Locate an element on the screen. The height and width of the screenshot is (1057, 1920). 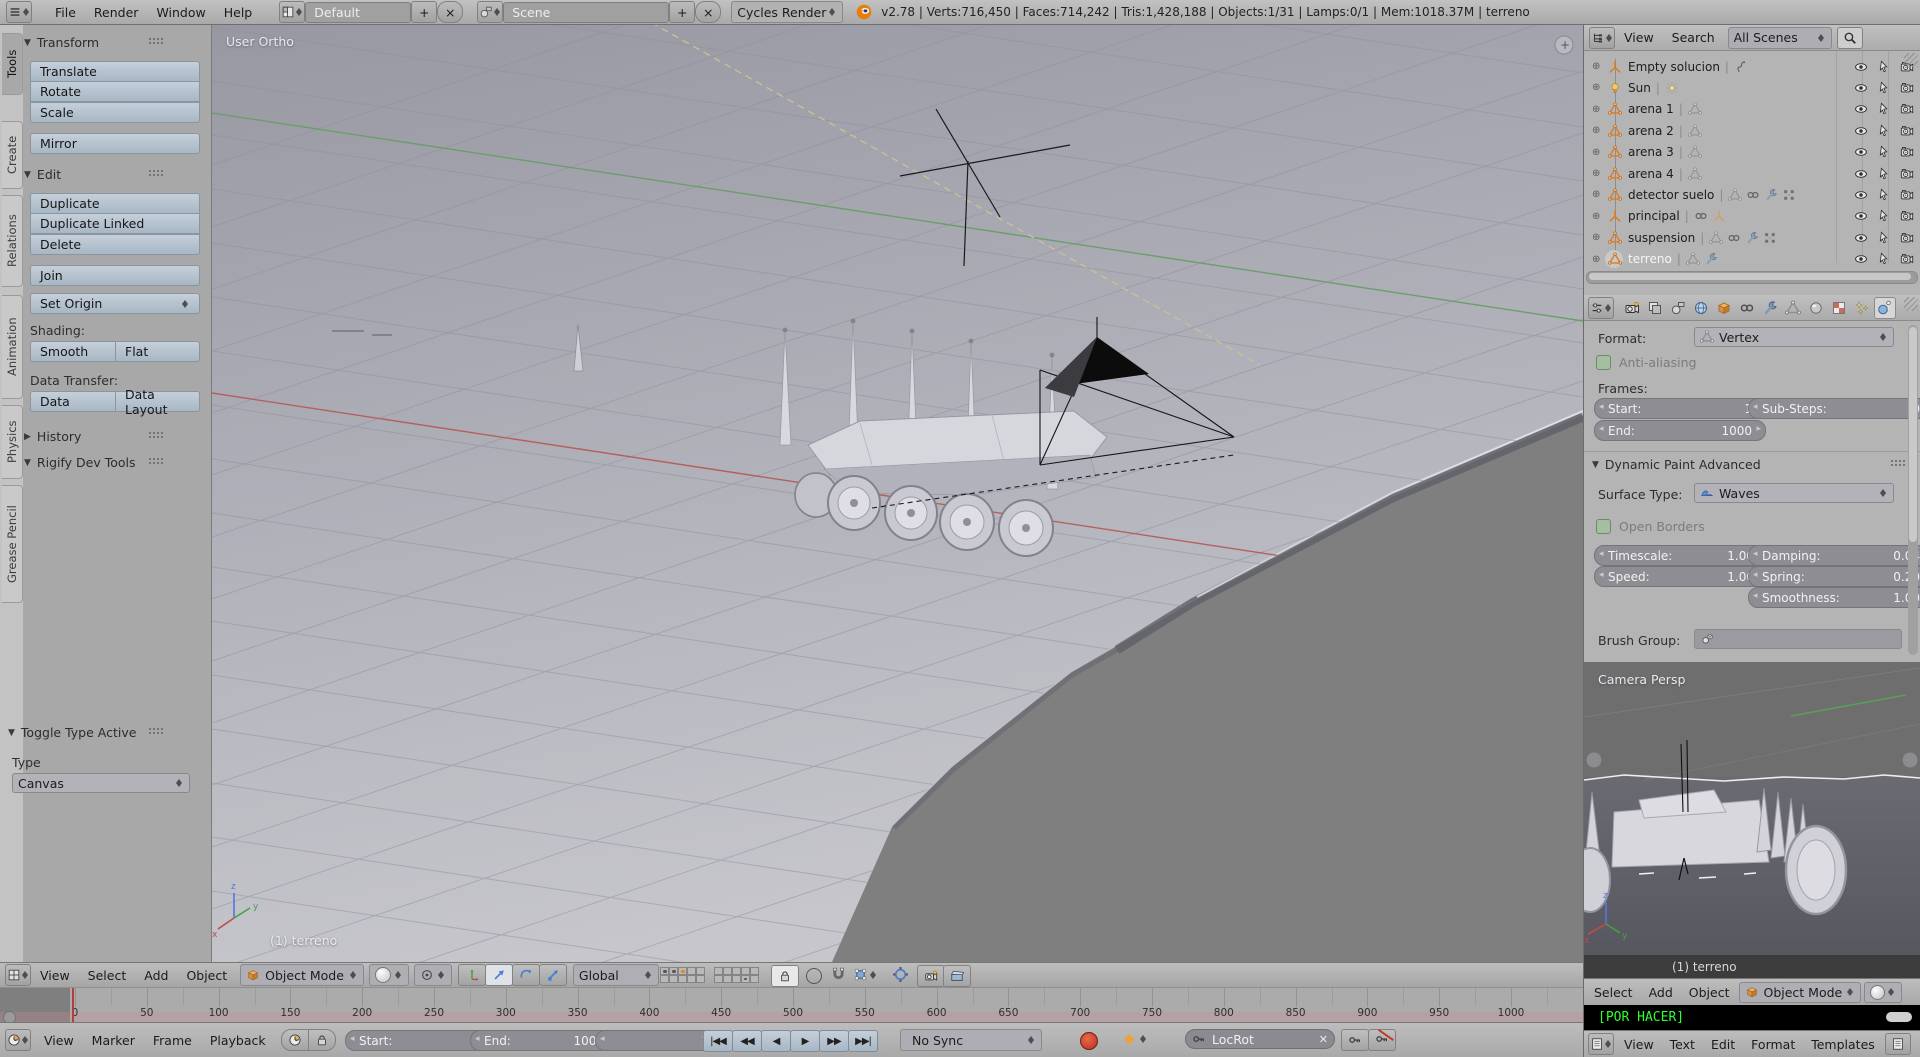
tool-shelf-tab-animation: Animation is located at coordinates (12, 347).